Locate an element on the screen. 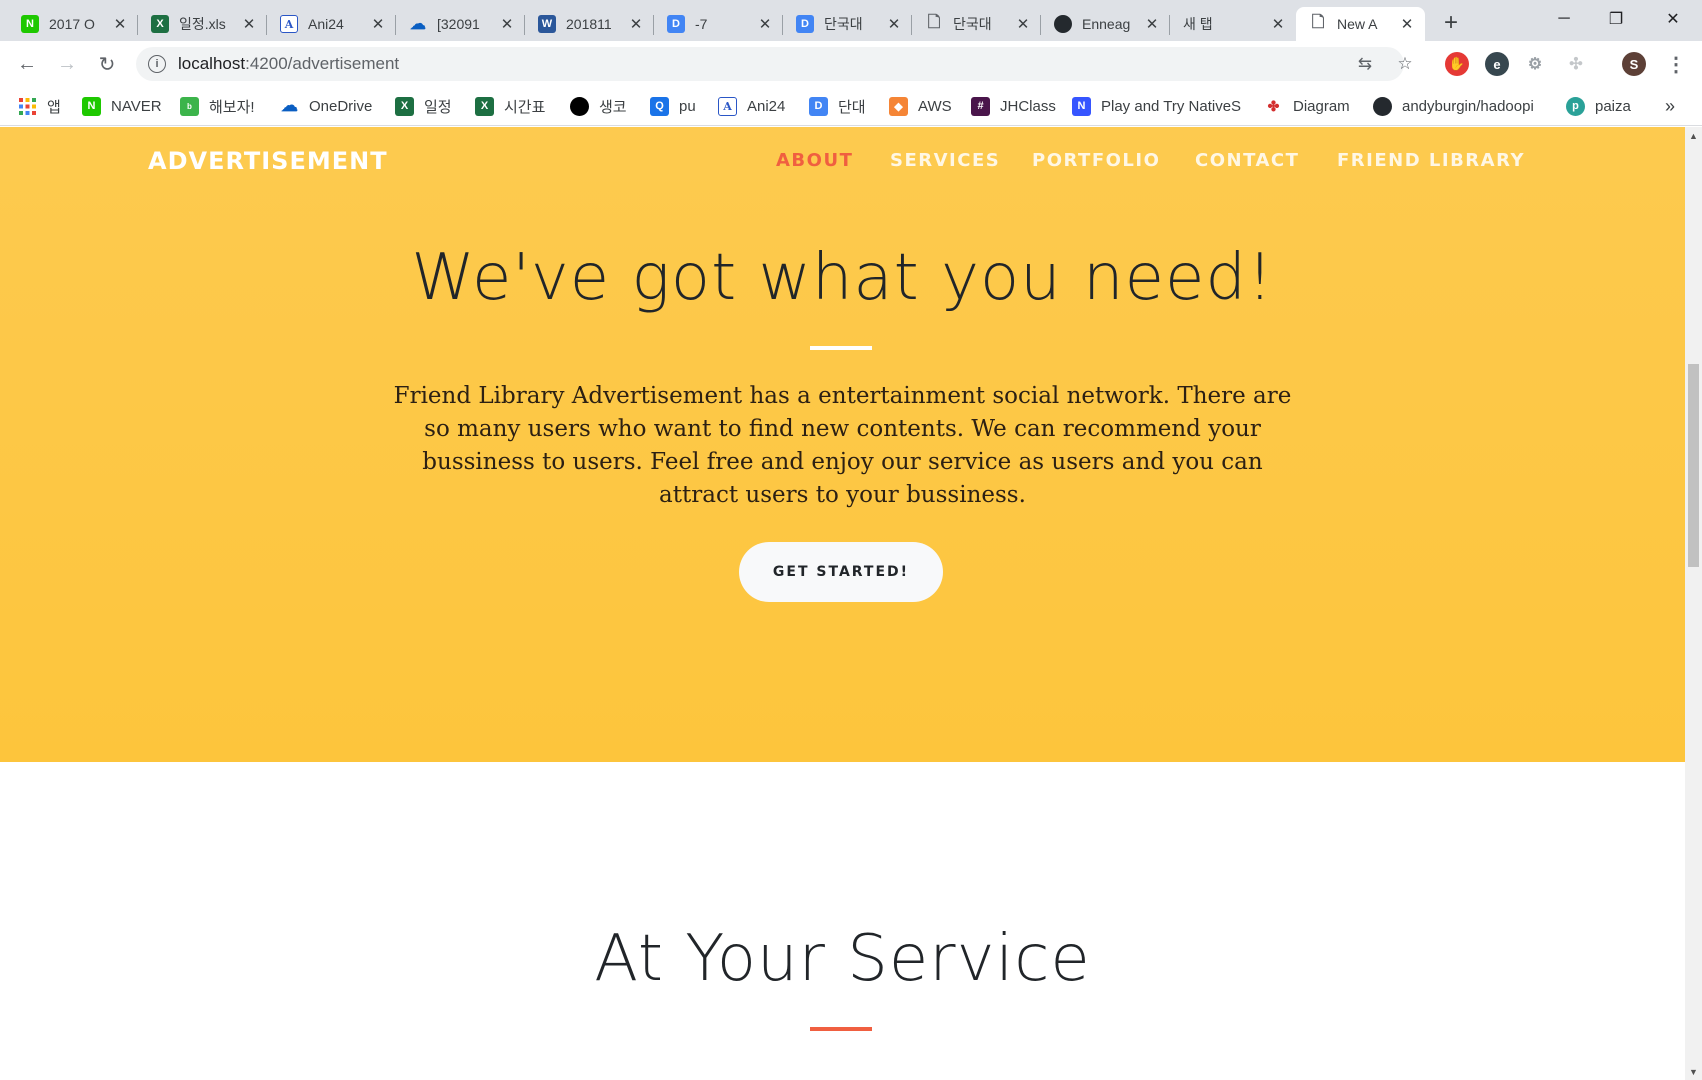  tab-title: [32091 is located at coordinates (458, 24).